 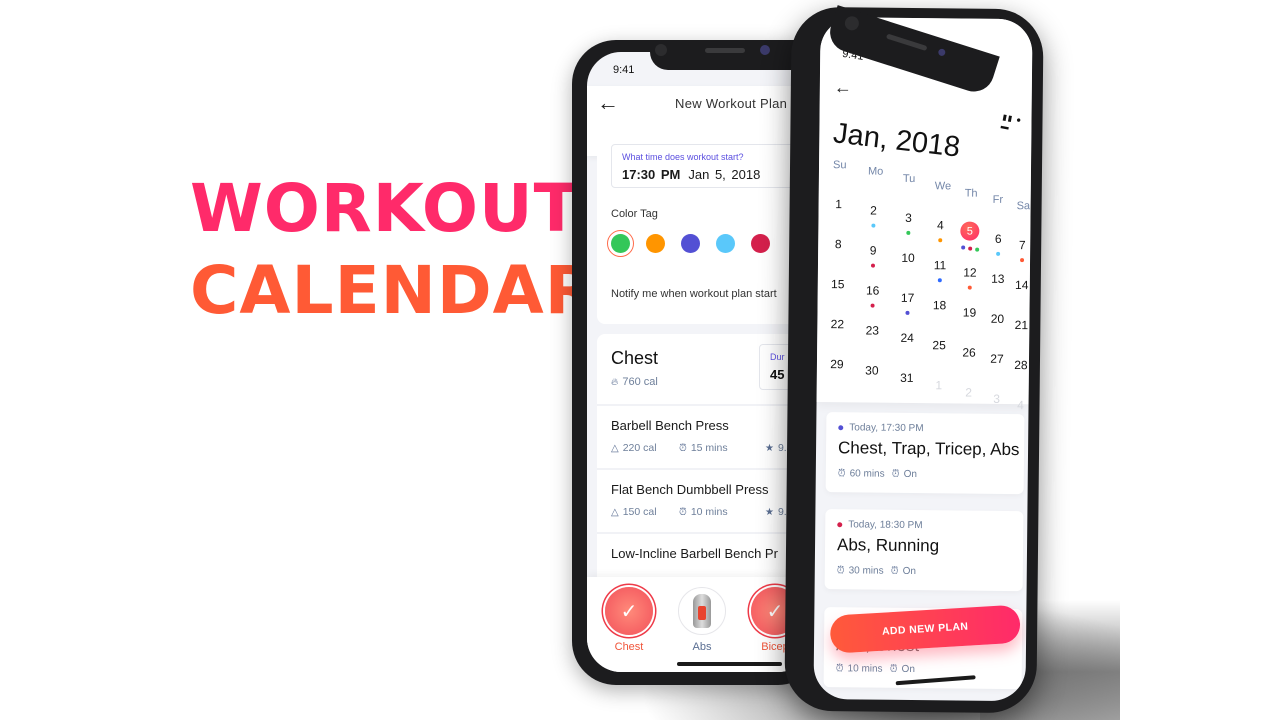 I want to click on check-icon: ✓, so click(x=629, y=611).